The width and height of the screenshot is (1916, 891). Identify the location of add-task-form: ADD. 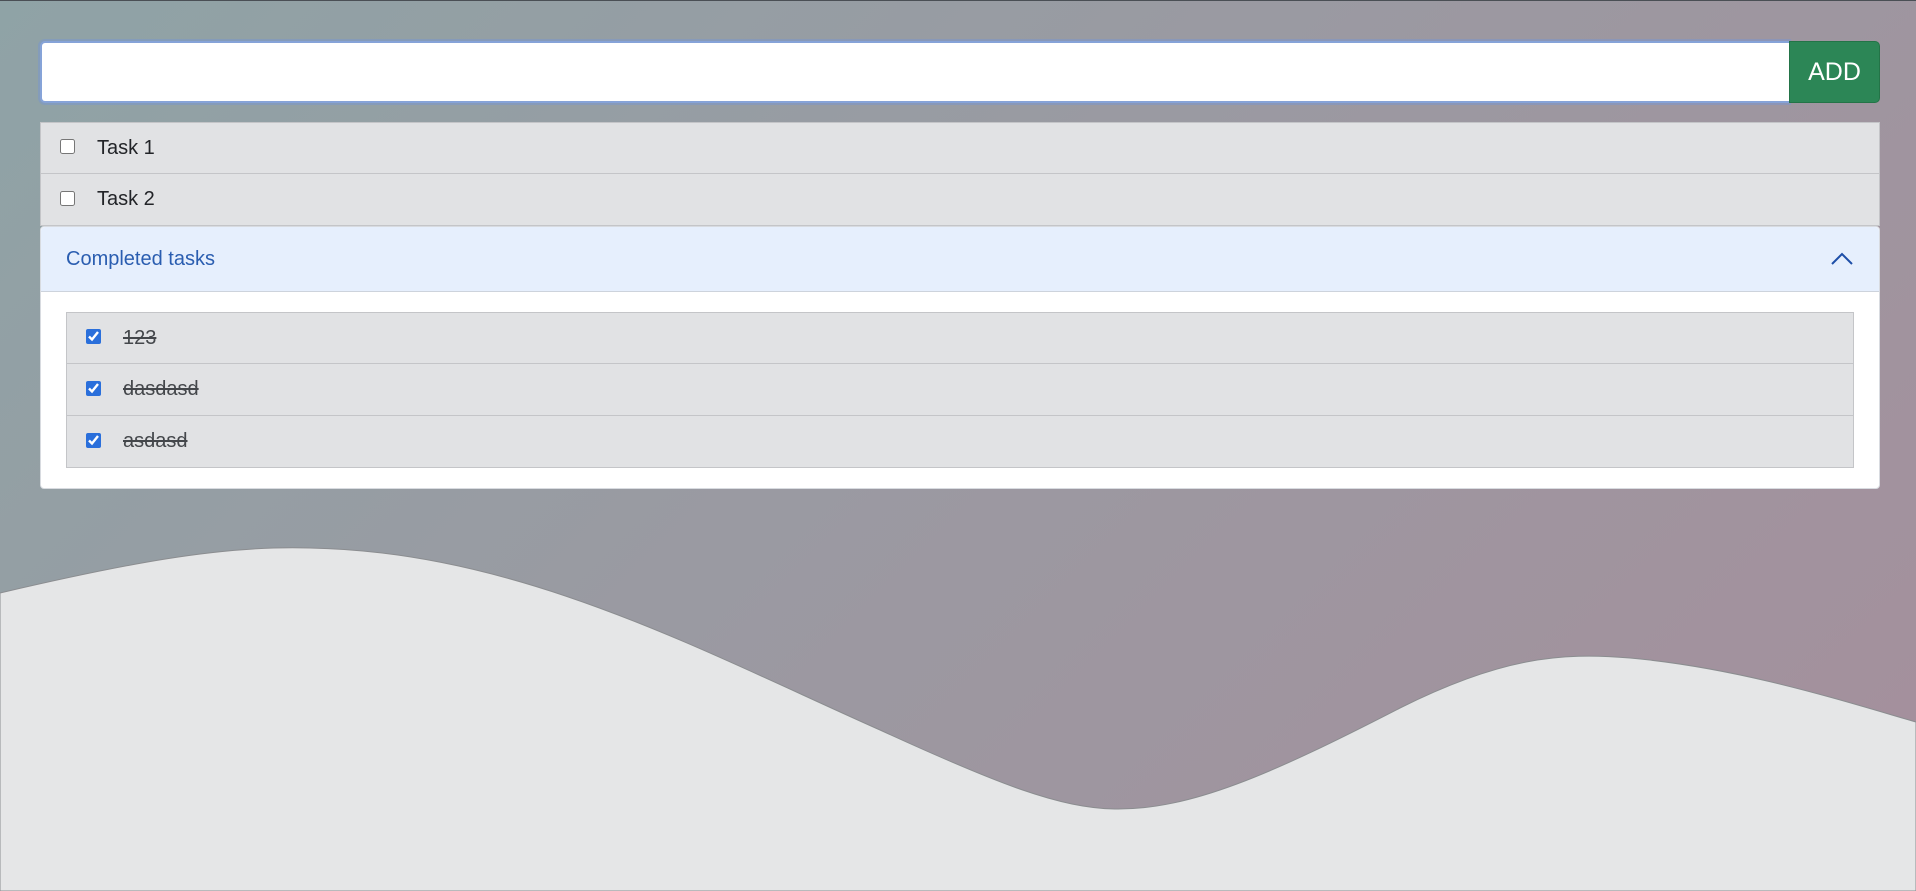
(960, 72).